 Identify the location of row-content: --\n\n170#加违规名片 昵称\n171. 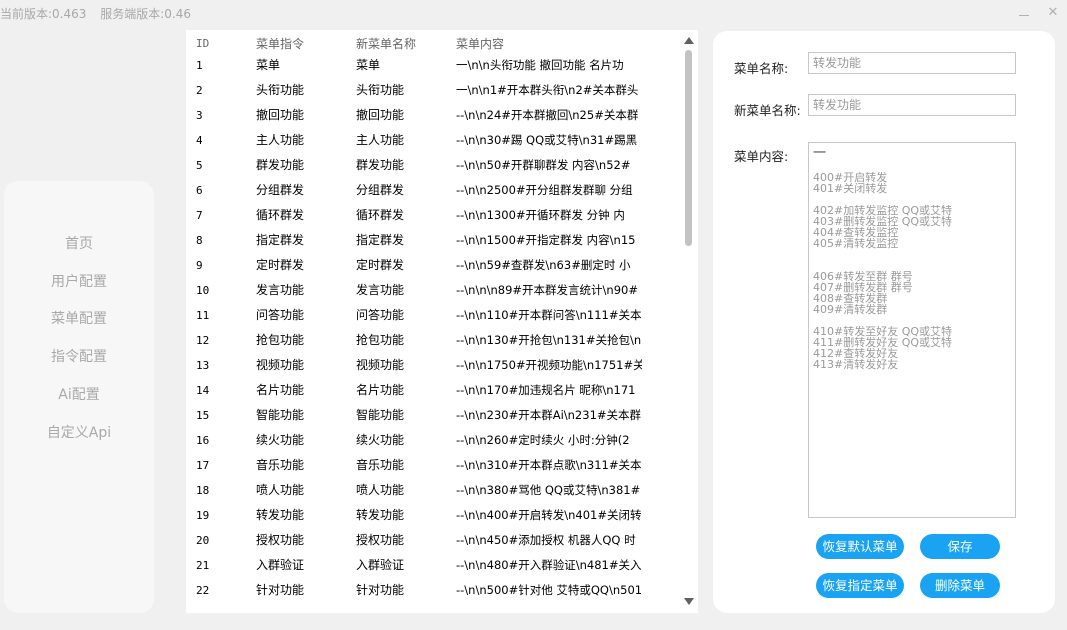
(546, 390).